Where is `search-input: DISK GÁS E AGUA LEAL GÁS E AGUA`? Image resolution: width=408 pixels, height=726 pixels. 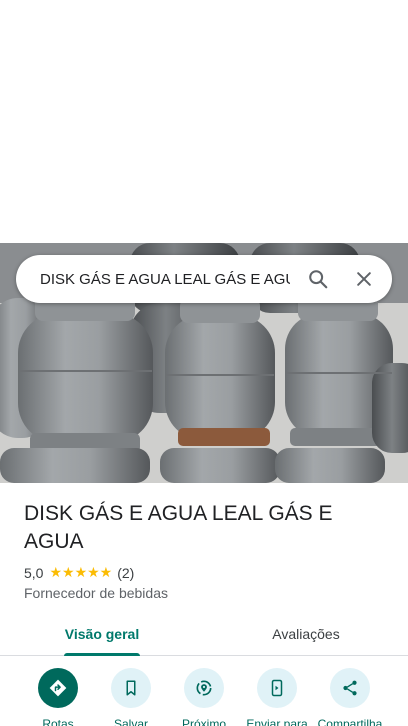 search-input: DISK GÁS E AGUA LEAL GÁS E AGUA is located at coordinates (165, 279).